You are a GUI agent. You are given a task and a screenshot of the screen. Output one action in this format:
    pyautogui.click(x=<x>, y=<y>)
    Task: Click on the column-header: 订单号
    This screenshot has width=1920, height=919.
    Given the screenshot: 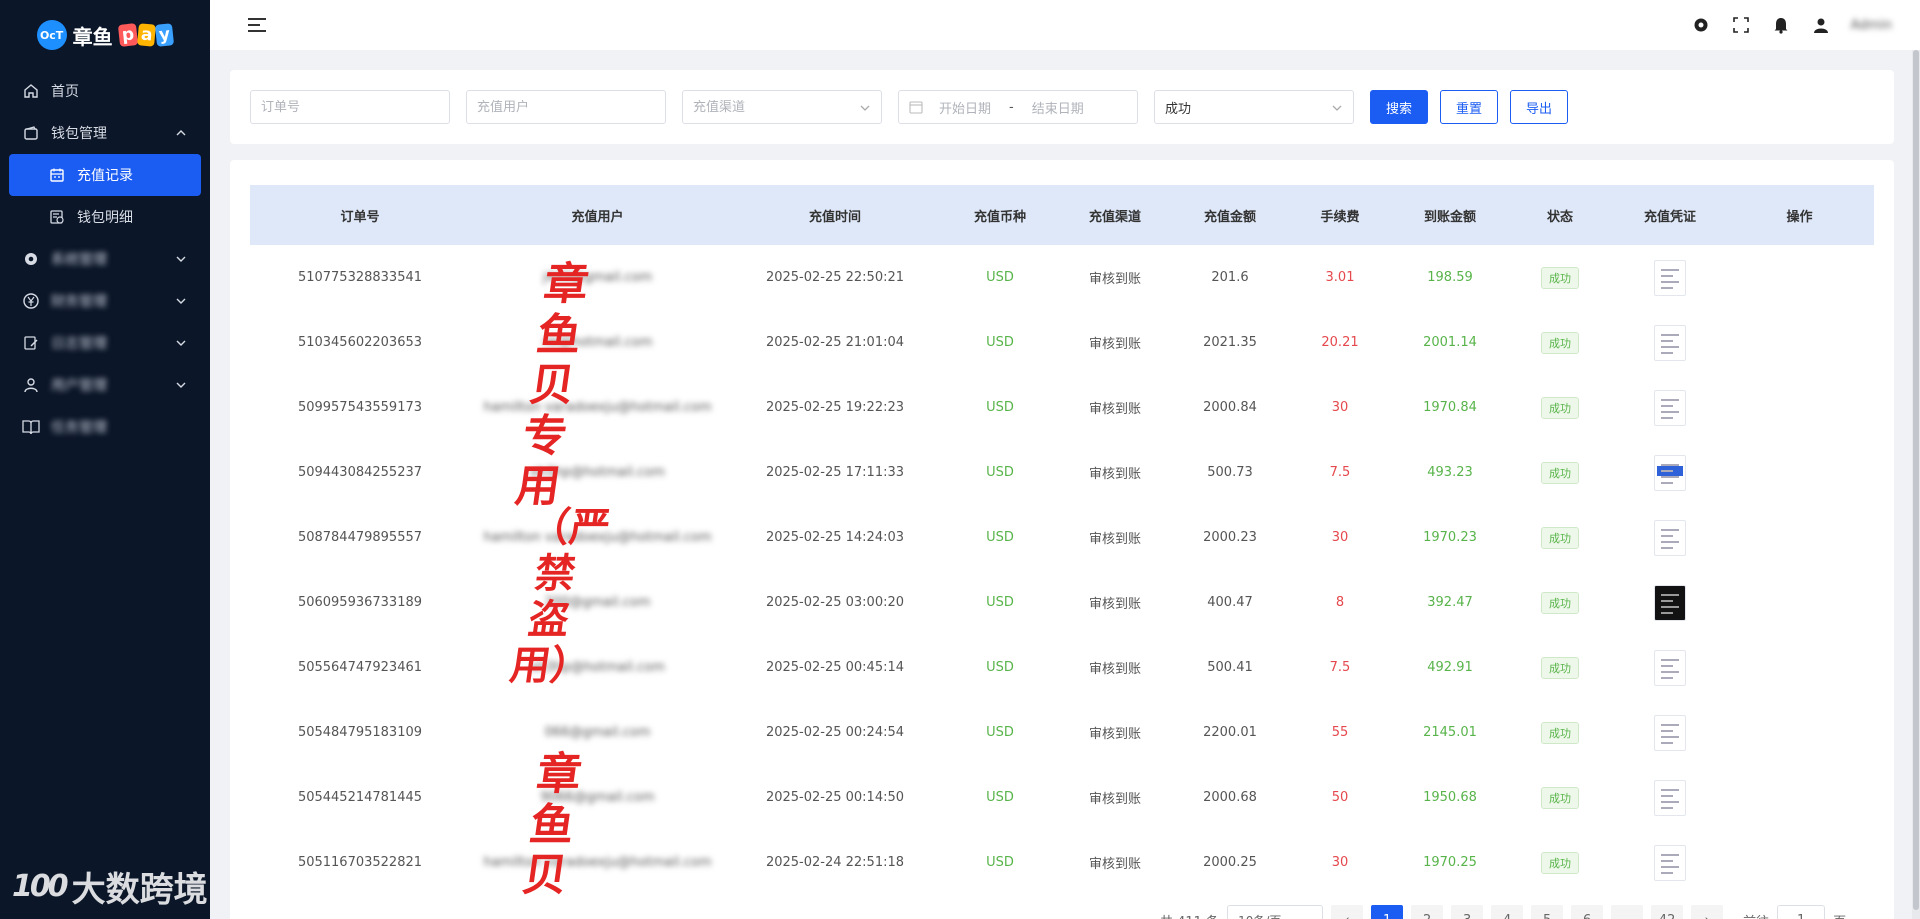 What is the action you would take?
    pyautogui.click(x=360, y=217)
    